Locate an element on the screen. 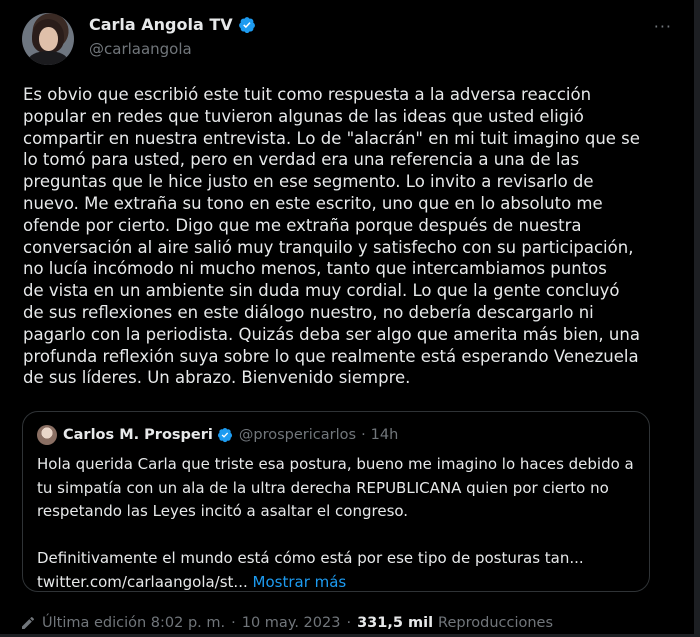 The height and width of the screenshot is (637, 700). author-display-name: Carla Angola TV is located at coordinates (161, 24).